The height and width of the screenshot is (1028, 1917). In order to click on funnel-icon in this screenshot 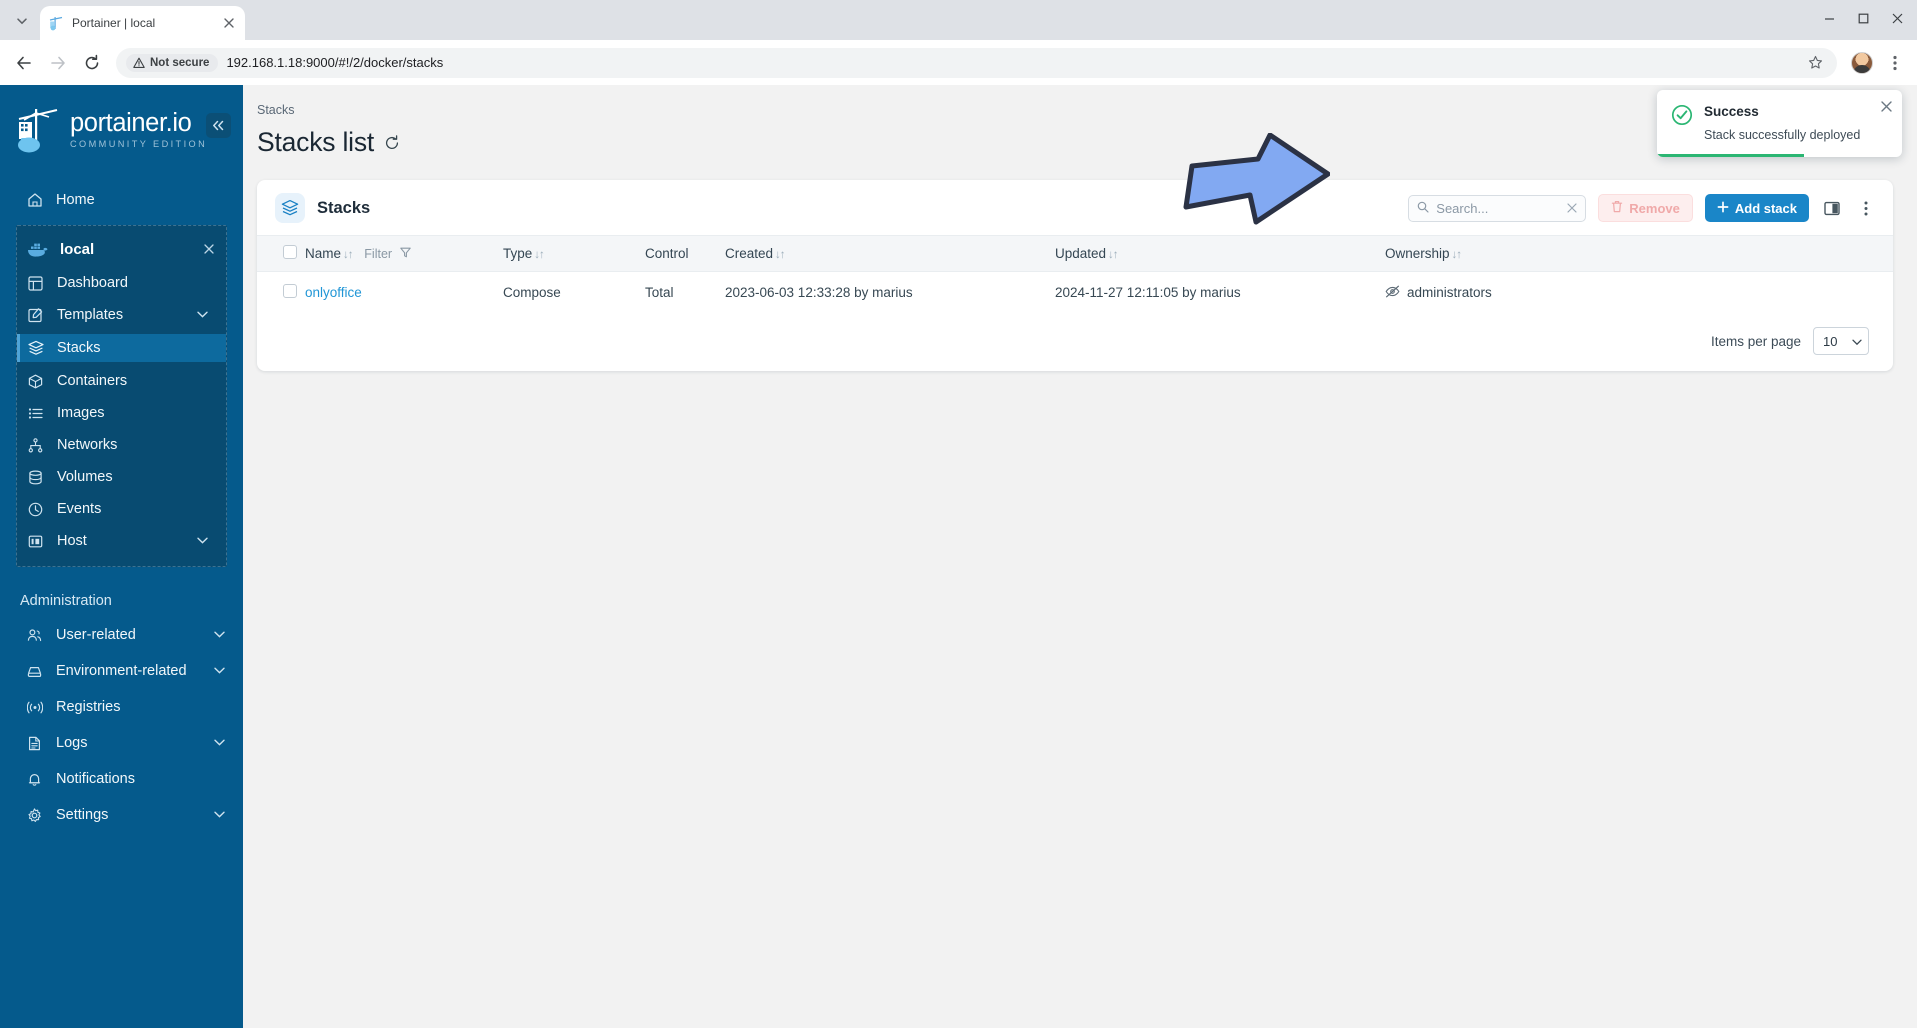, I will do `click(405, 253)`.